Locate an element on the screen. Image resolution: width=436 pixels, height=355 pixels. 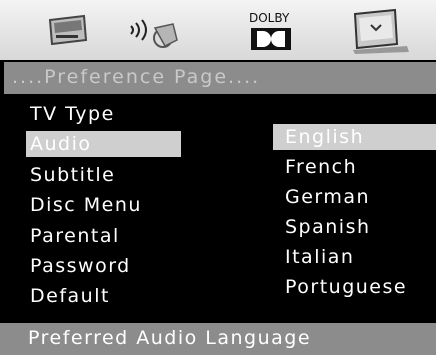
status-bar: Preferred Audio Language is located at coordinates (218, 339).